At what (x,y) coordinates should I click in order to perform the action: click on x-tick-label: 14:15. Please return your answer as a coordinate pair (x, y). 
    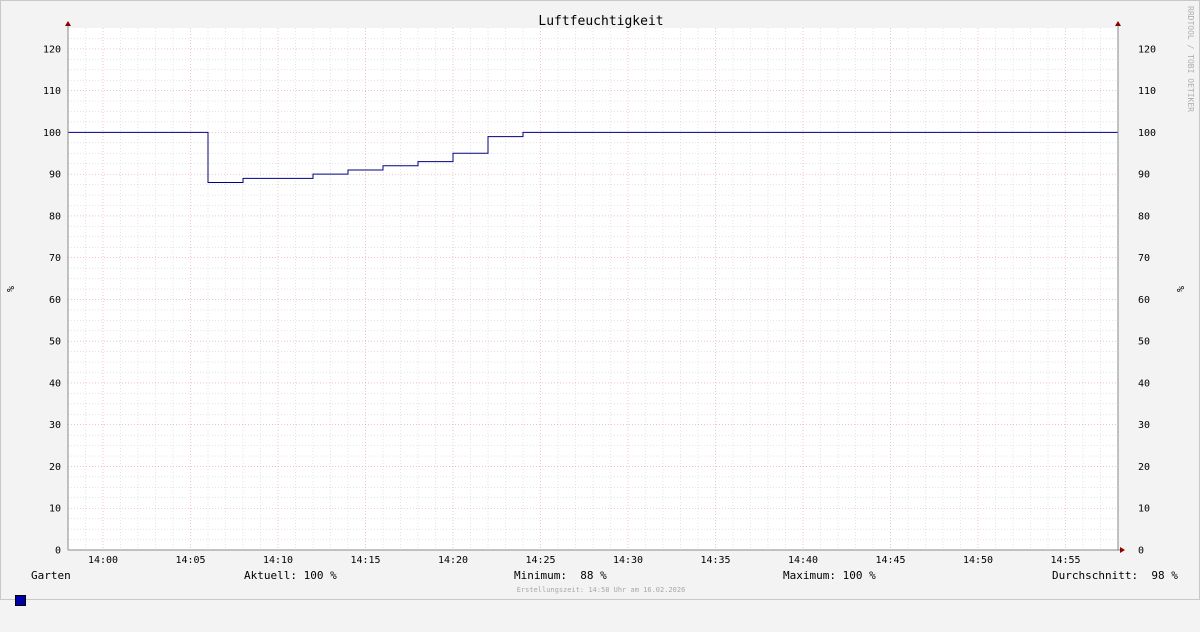
    Looking at the image, I should click on (365, 560).